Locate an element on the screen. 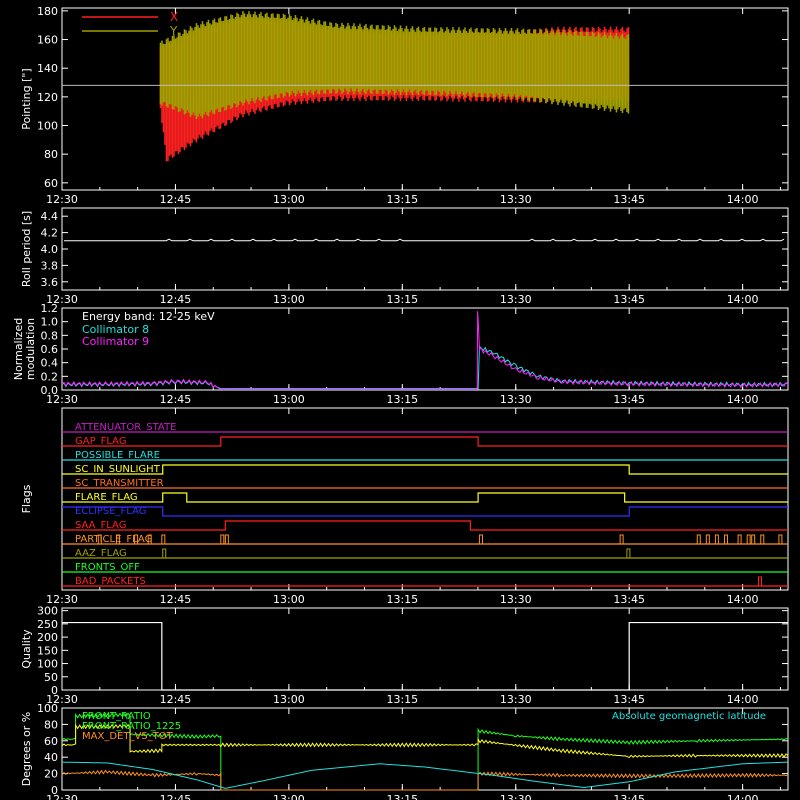 The height and width of the screenshot is (800, 800). y-axis-label: Quality is located at coordinates (26, 649).